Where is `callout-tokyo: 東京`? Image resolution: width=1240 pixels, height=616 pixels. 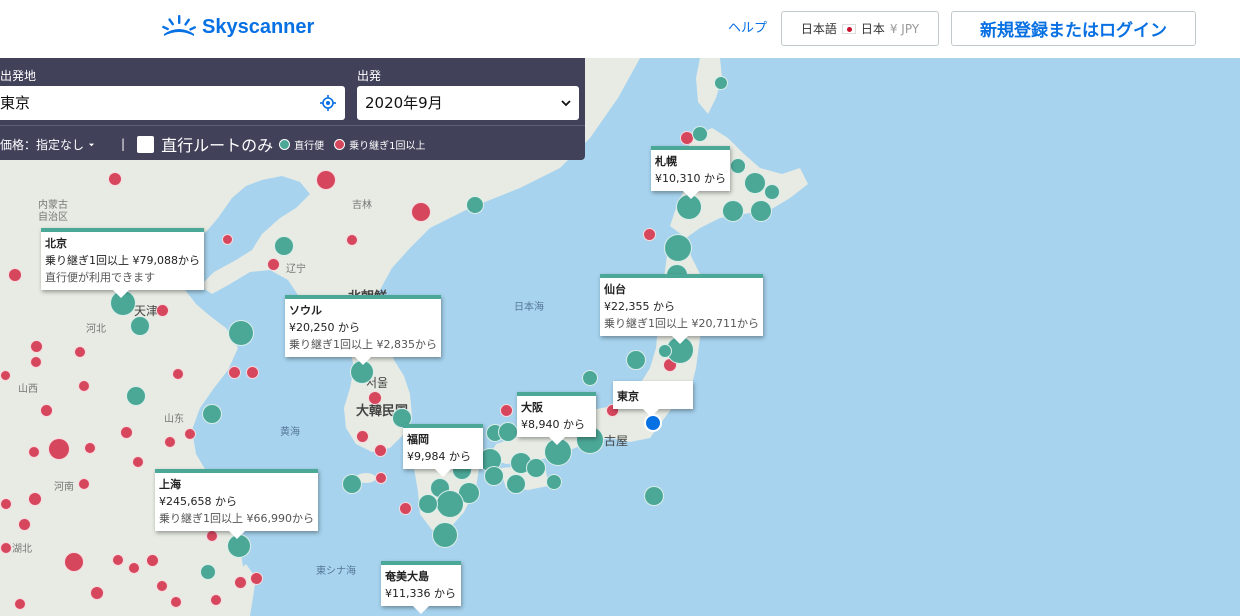
callout-tokyo: 東京 is located at coordinates (653, 399).